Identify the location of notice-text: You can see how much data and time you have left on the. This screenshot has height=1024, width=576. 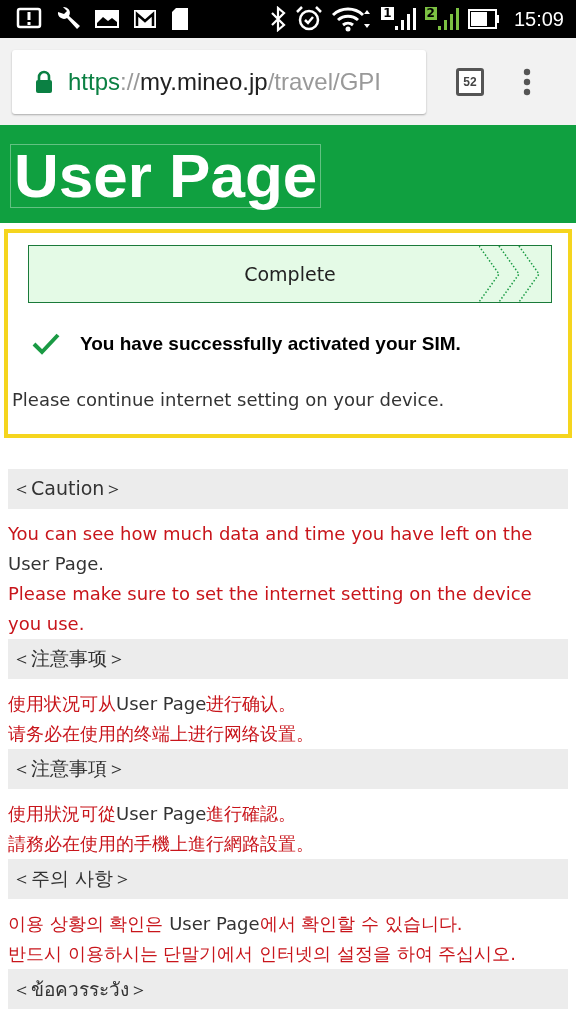
(271, 534).